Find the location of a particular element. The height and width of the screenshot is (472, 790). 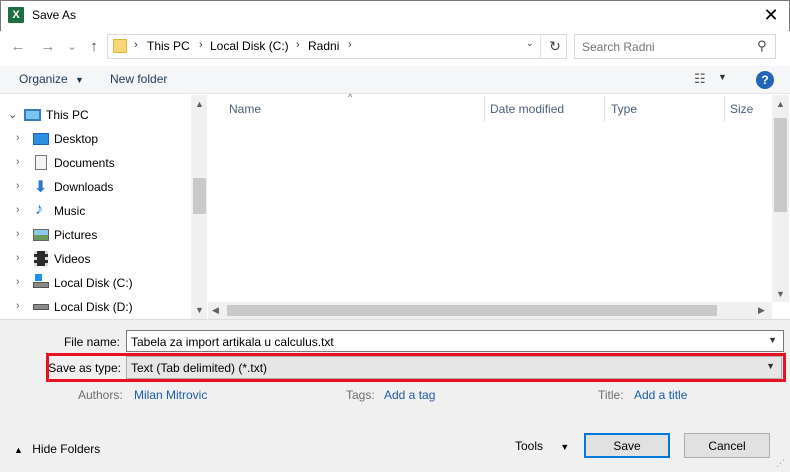

expanded-chevron-icon: ⌄ is located at coordinates (12, 114).